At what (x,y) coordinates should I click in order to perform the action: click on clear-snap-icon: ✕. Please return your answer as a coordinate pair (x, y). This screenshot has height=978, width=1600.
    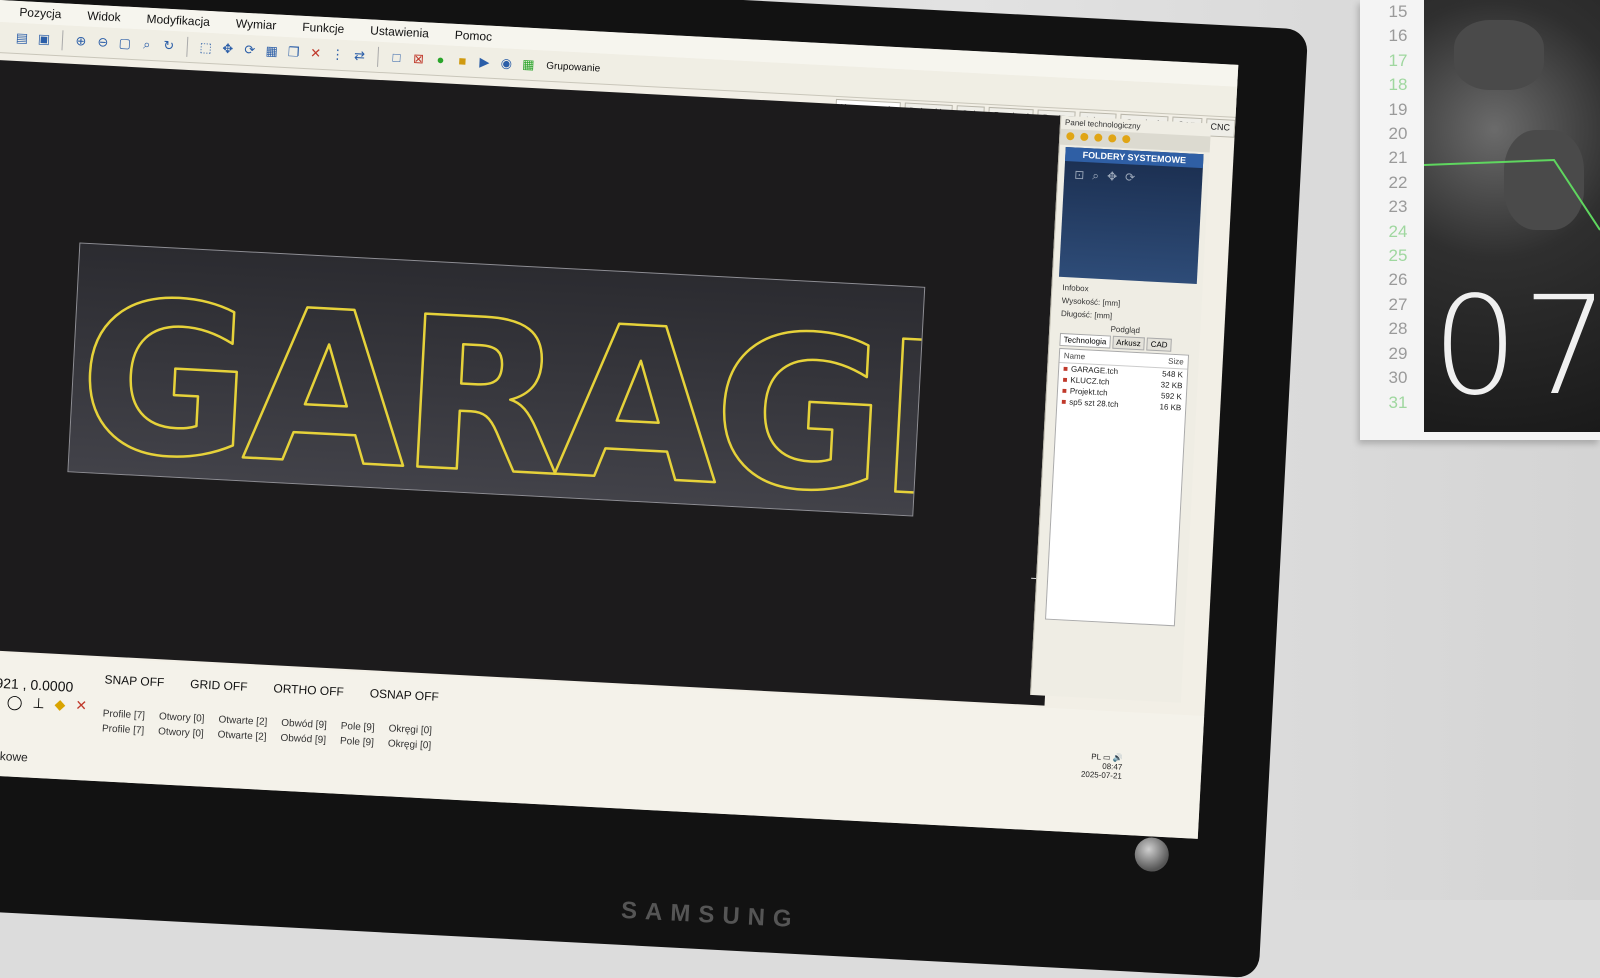
    Looking at the image, I should click on (81, 706).